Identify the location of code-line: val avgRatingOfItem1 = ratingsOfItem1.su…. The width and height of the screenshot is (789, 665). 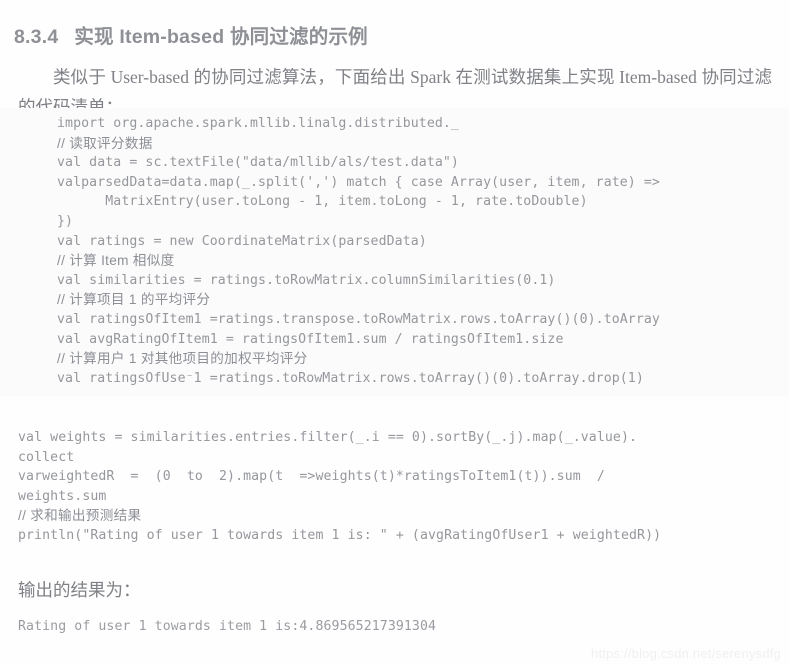
(310, 339).